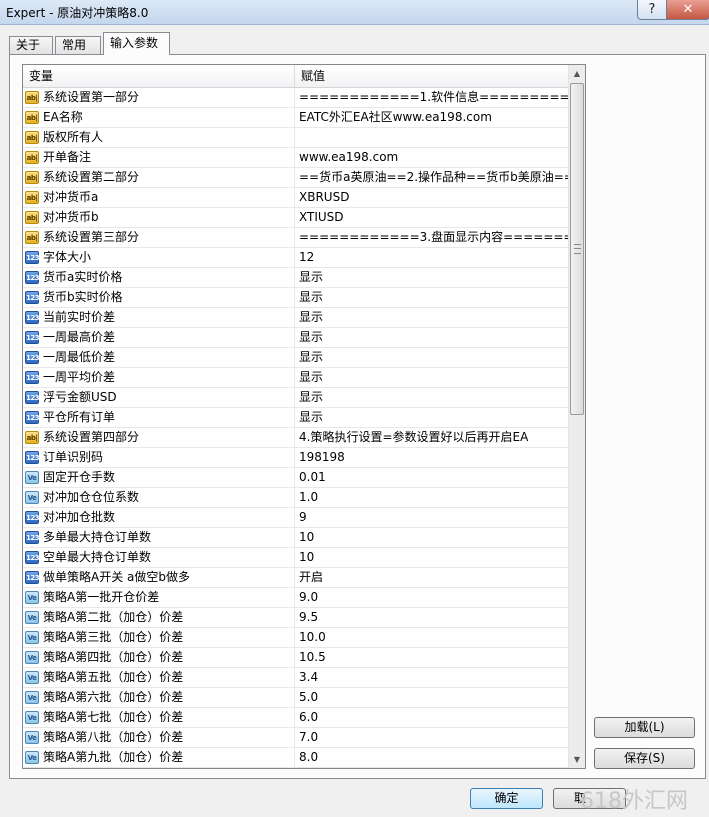 This screenshot has width=709, height=817. What do you see at coordinates (652, 10) in the screenshot?
I see `help-button: ?` at bounding box center [652, 10].